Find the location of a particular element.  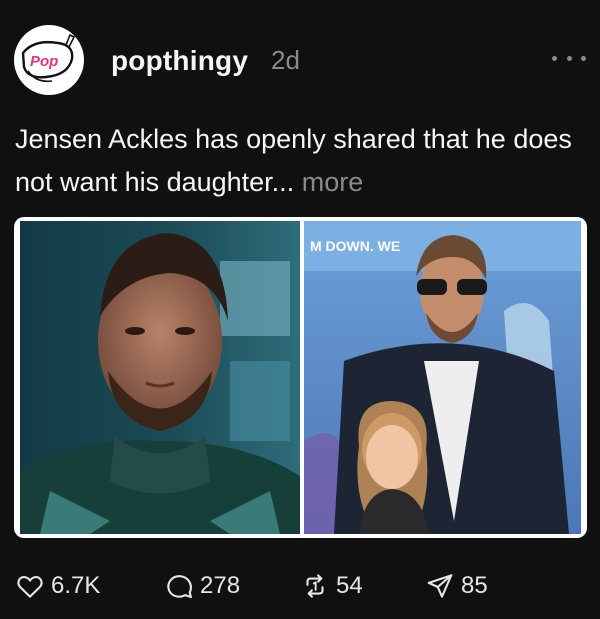

more-options-icon is located at coordinates (569, 58).